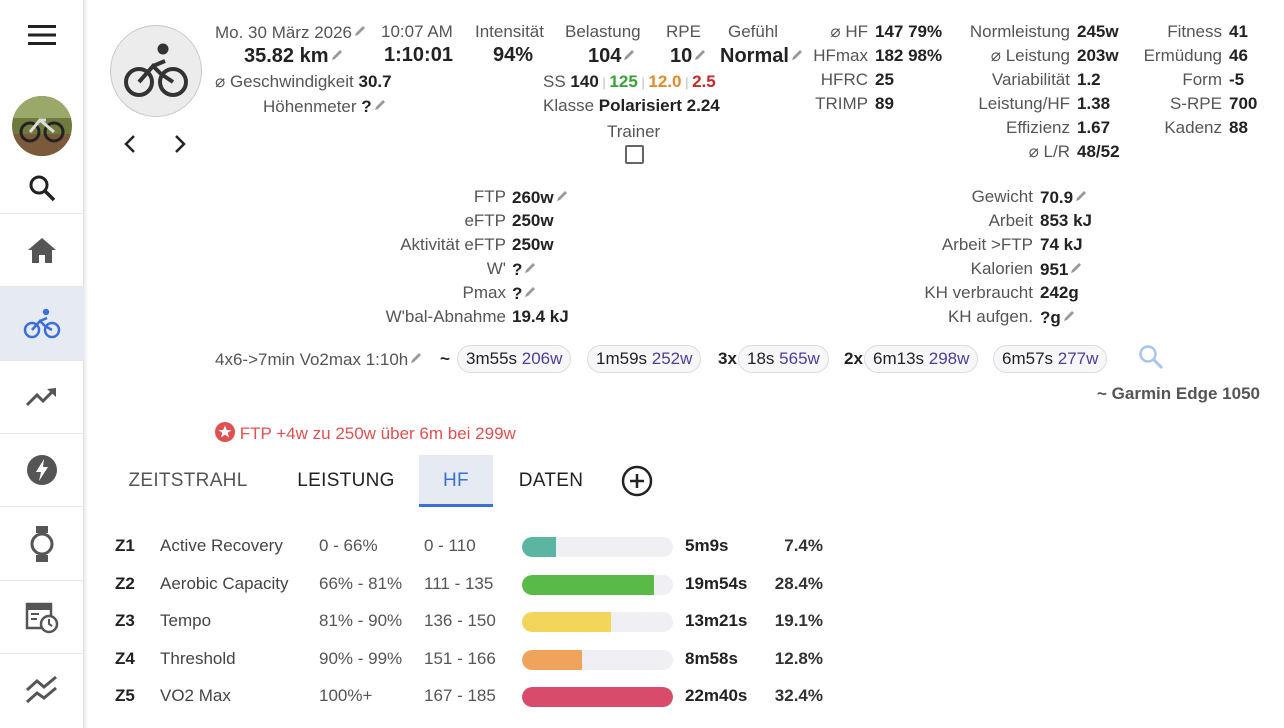 This screenshot has width=1284, height=728. What do you see at coordinates (551, 481) in the screenshot?
I see `tab-data: DATEN` at bounding box center [551, 481].